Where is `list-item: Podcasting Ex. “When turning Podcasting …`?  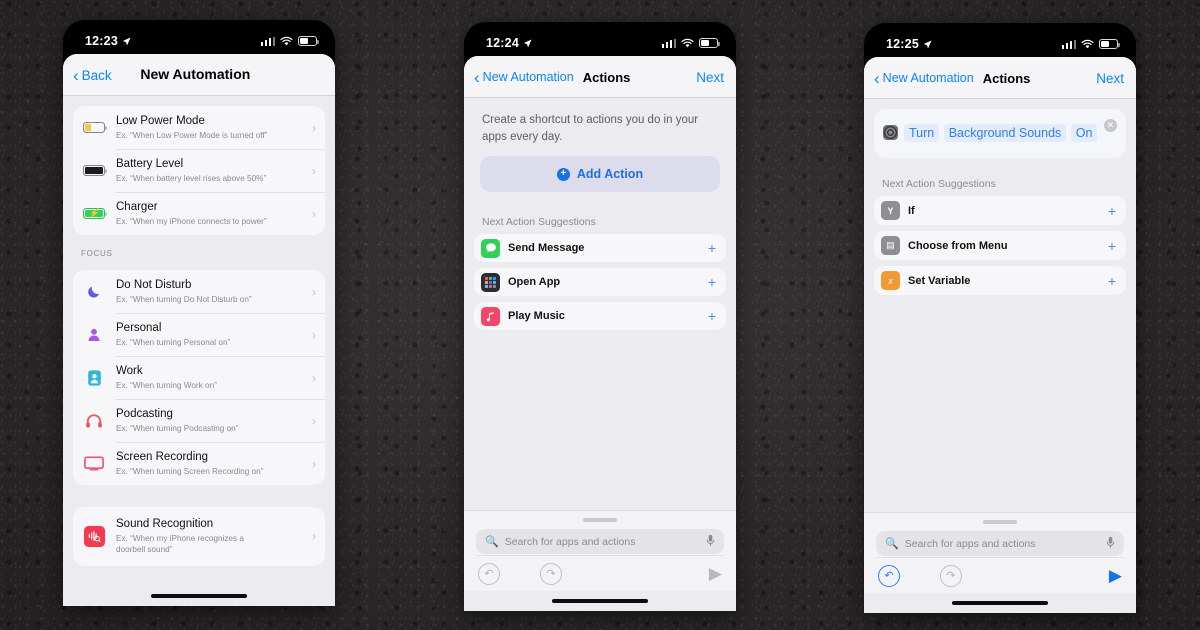
list-item: Podcasting Ex. “When turning Podcasting … is located at coordinates (199, 420).